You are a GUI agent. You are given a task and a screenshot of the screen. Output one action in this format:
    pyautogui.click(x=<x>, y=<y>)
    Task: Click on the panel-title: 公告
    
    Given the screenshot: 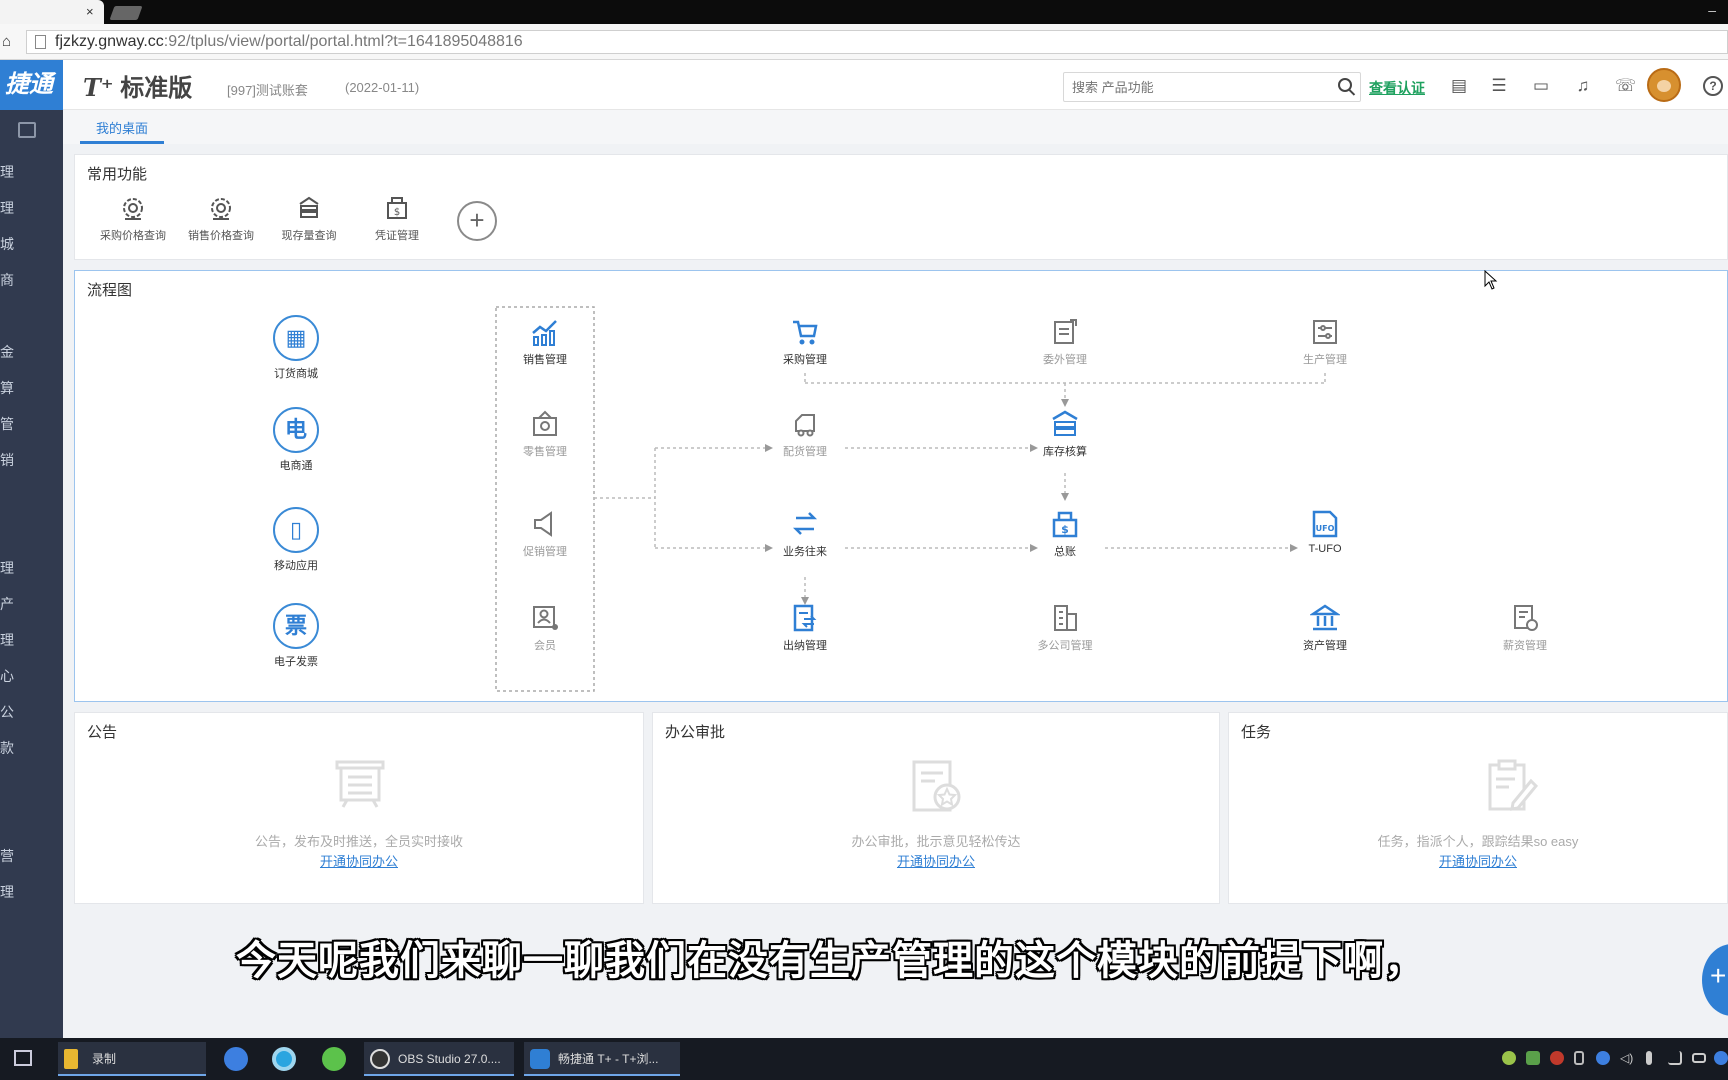 What is the action you would take?
    pyautogui.click(x=102, y=732)
    